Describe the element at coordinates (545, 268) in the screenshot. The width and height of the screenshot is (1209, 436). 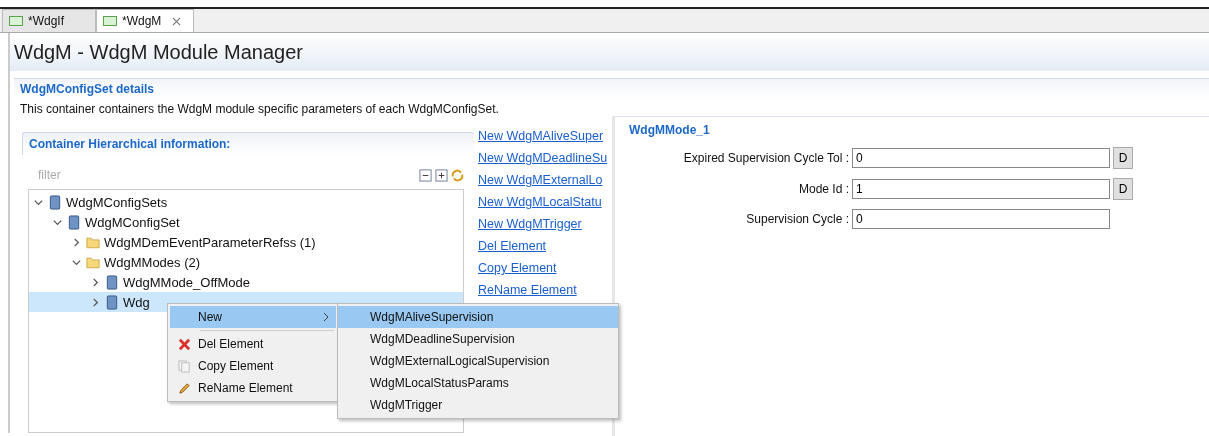
I see `action-link: Copy Element` at that location.